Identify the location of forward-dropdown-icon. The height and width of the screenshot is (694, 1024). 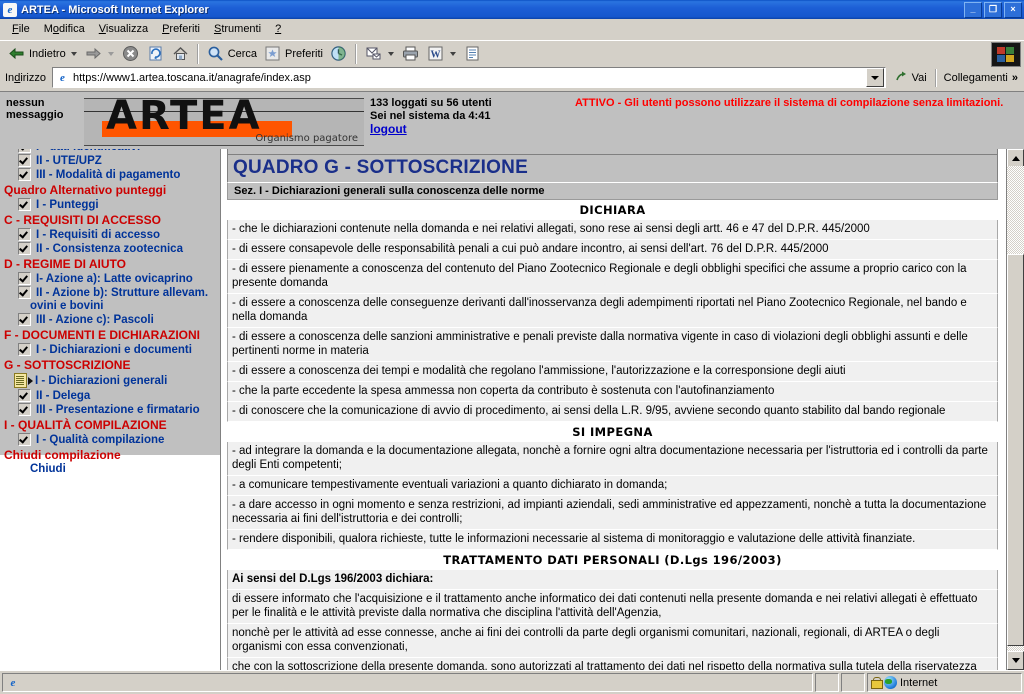
(110, 53).